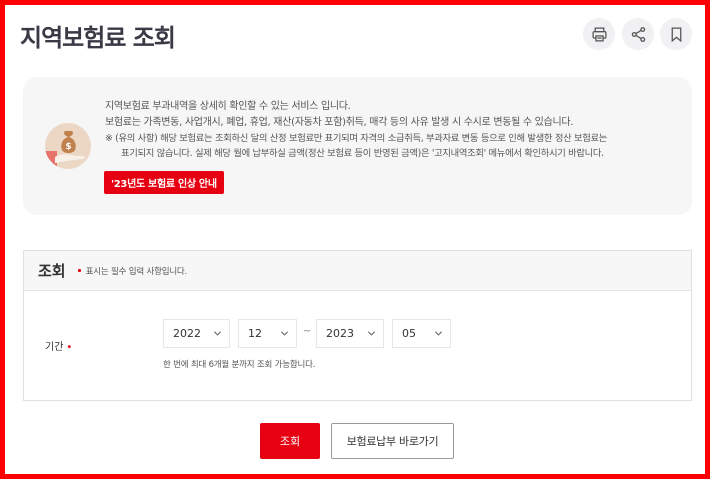  I want to click on print-button, so click(599, 34).